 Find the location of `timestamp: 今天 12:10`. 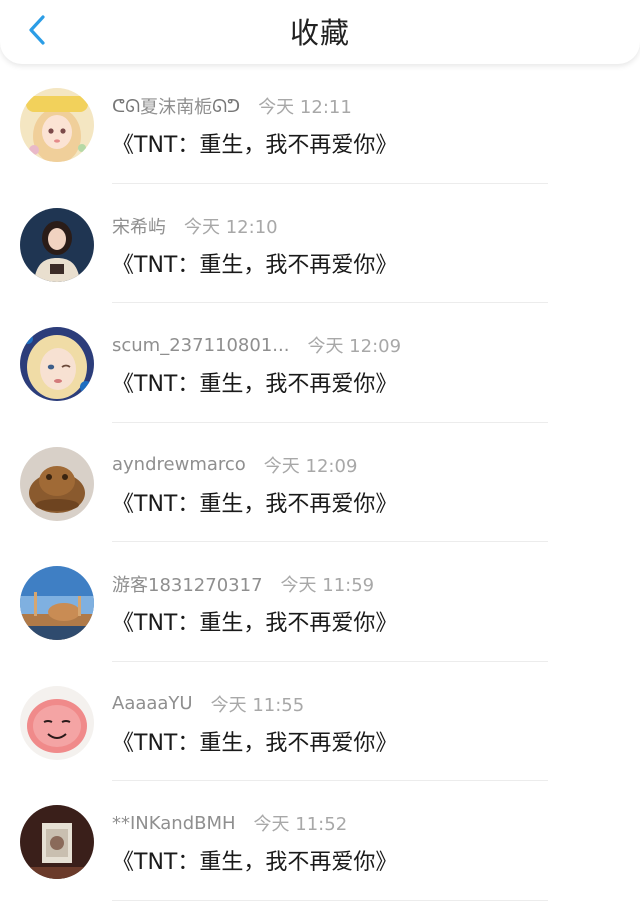

timestamp: 今天 12:10 is located at coordinates (231, 227).